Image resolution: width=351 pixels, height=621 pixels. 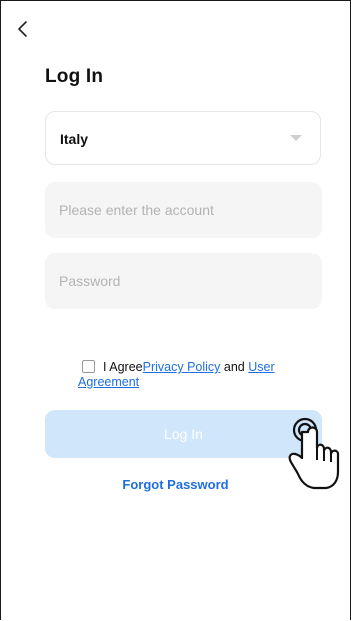 I want to click on agreement-row: I AgreePrivacy Policy and User Agreement, so click(x=188, y=375).